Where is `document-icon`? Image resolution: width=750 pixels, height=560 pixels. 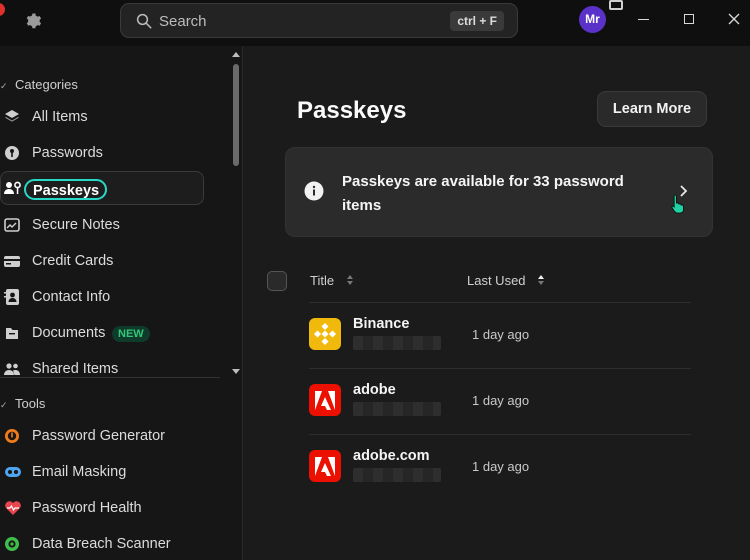 document-icon is located at coordinates (12, 333).